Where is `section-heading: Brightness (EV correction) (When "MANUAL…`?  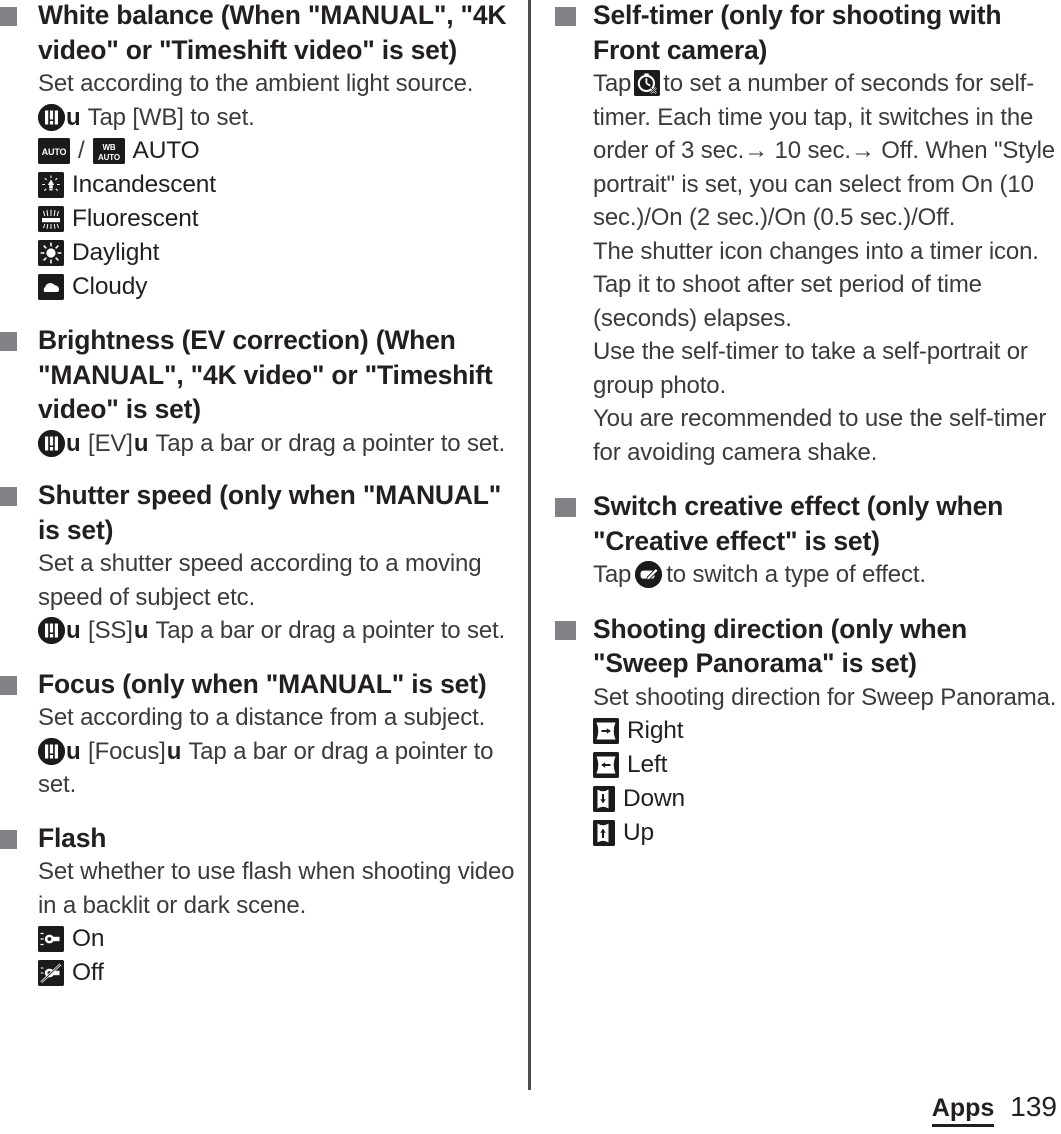 section-heading: Brightness (EV correction) (When "MANUAL… is located at coordinates (265, 374).